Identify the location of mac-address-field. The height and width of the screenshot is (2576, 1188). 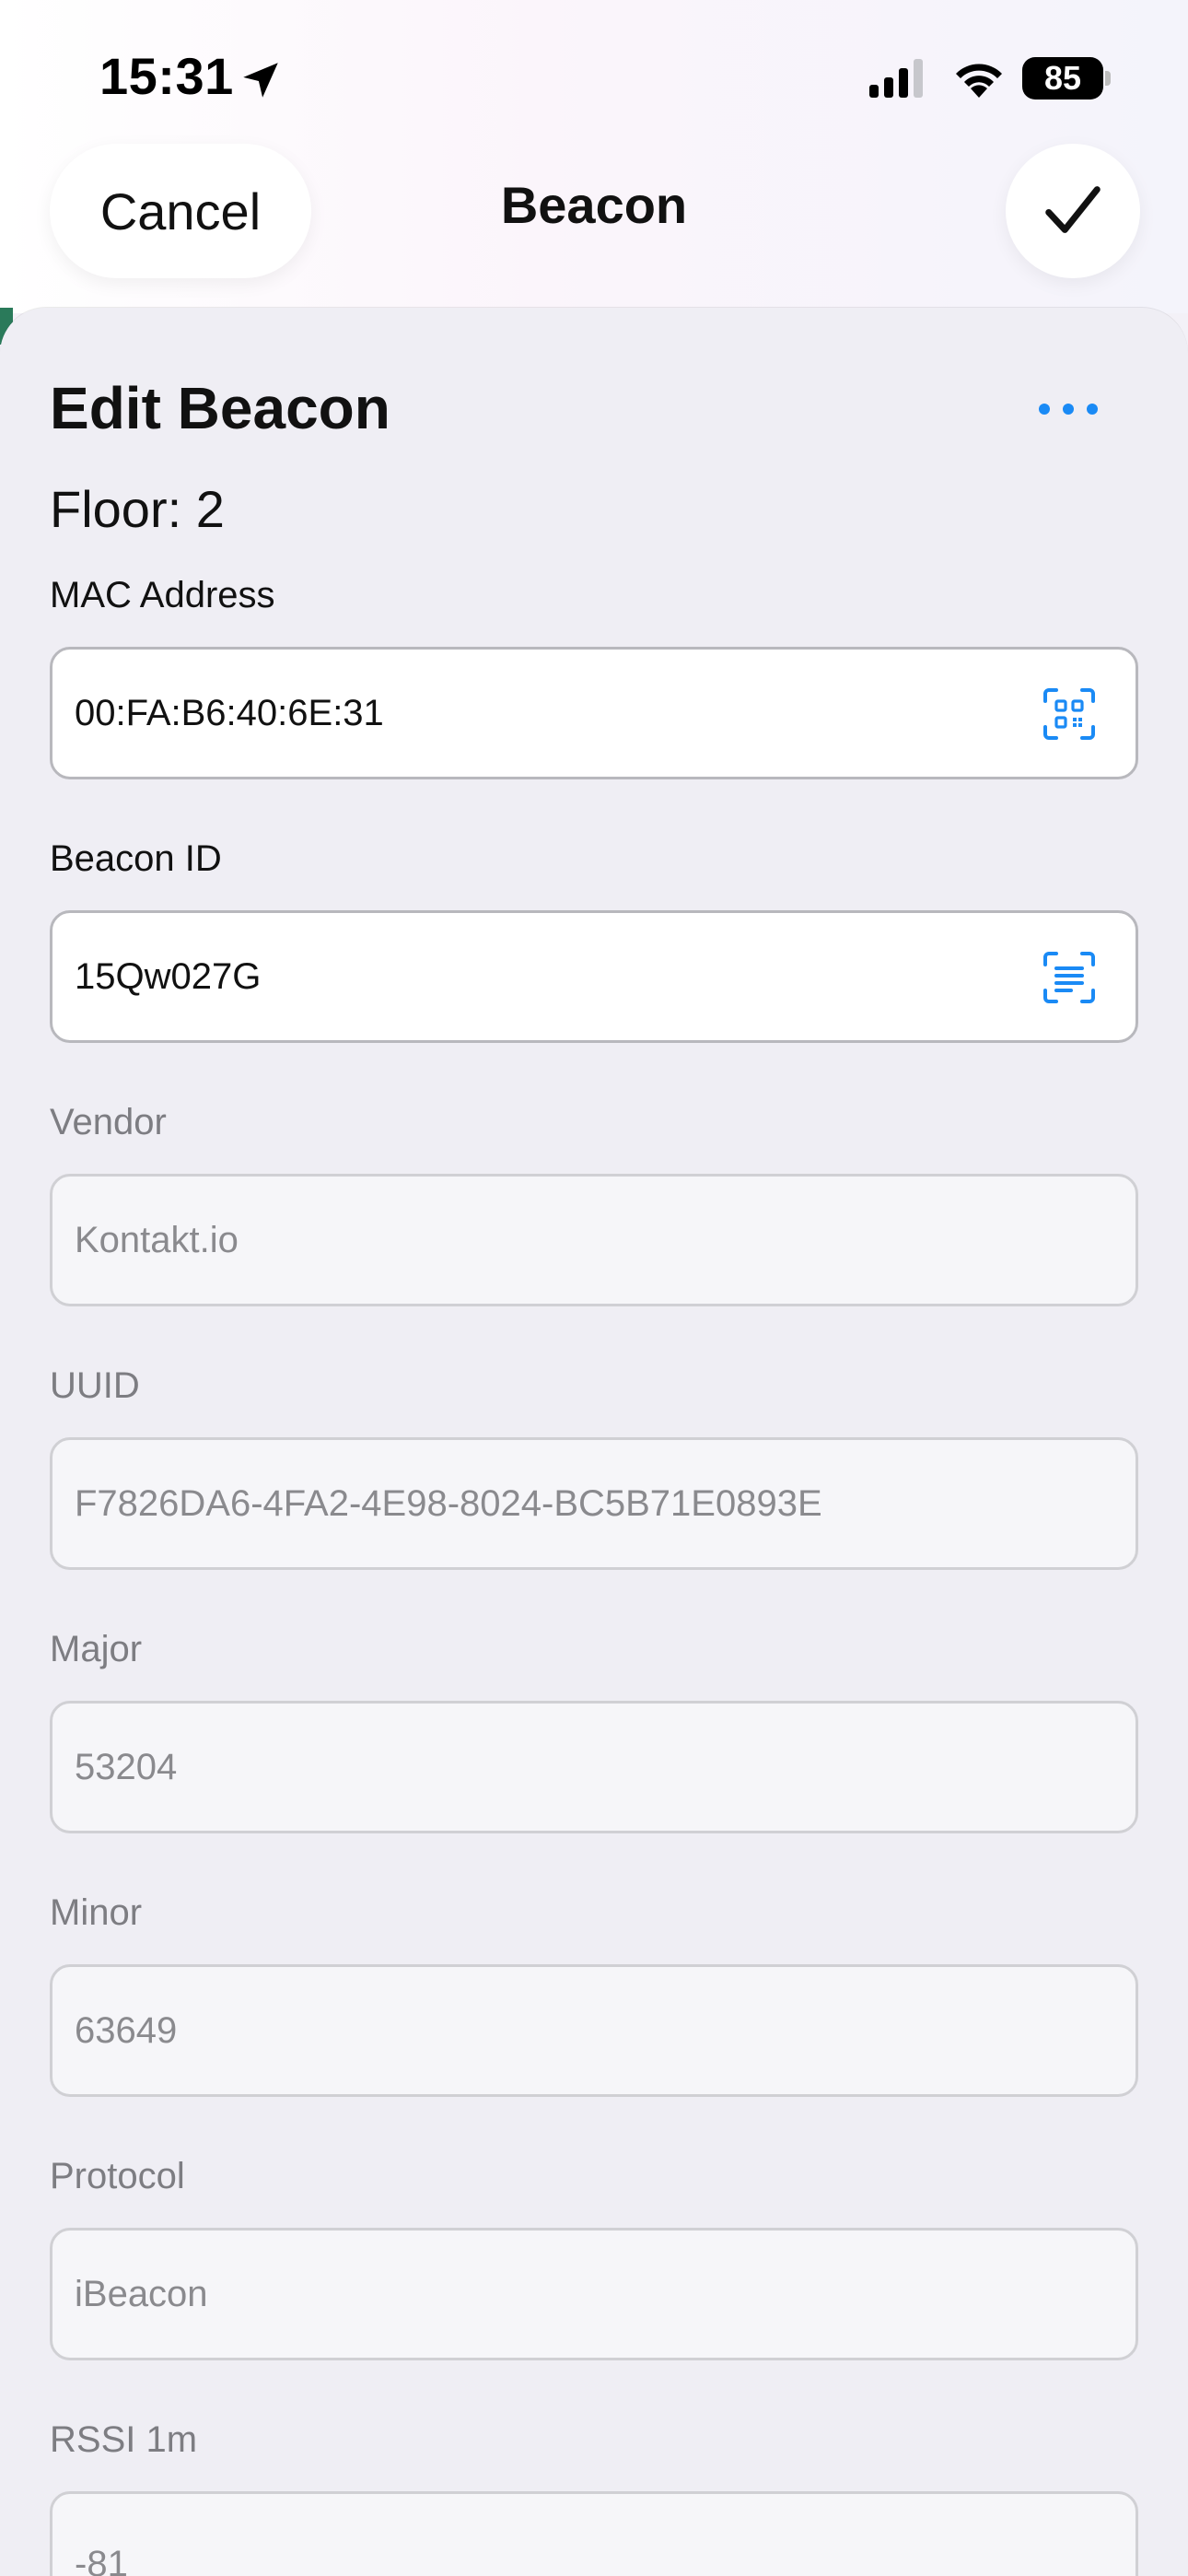
(594, 713).